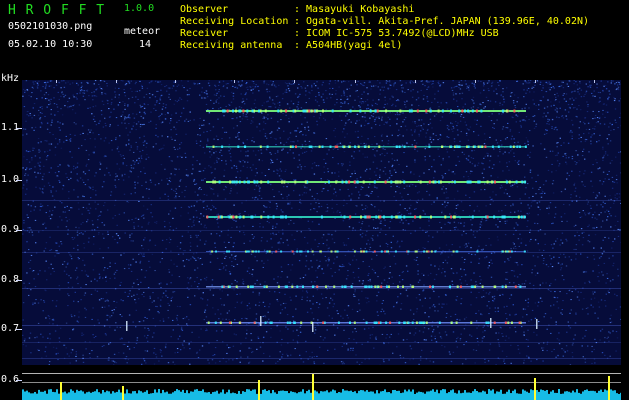 This screenshot has height=400, width=629. Describe the element at coordinates (396, 33) in the screenshot. I see `receiver-value: : ICOM IC-575 53.7492(@LCD)MHz USB` at that location.